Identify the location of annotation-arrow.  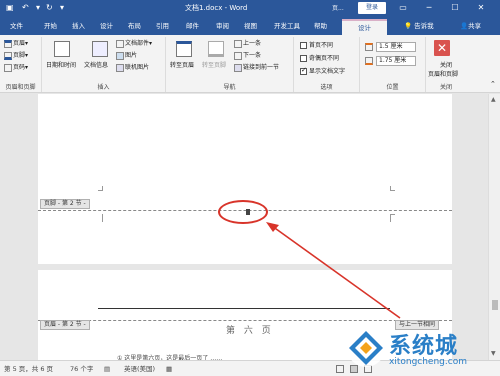
(333, 270).